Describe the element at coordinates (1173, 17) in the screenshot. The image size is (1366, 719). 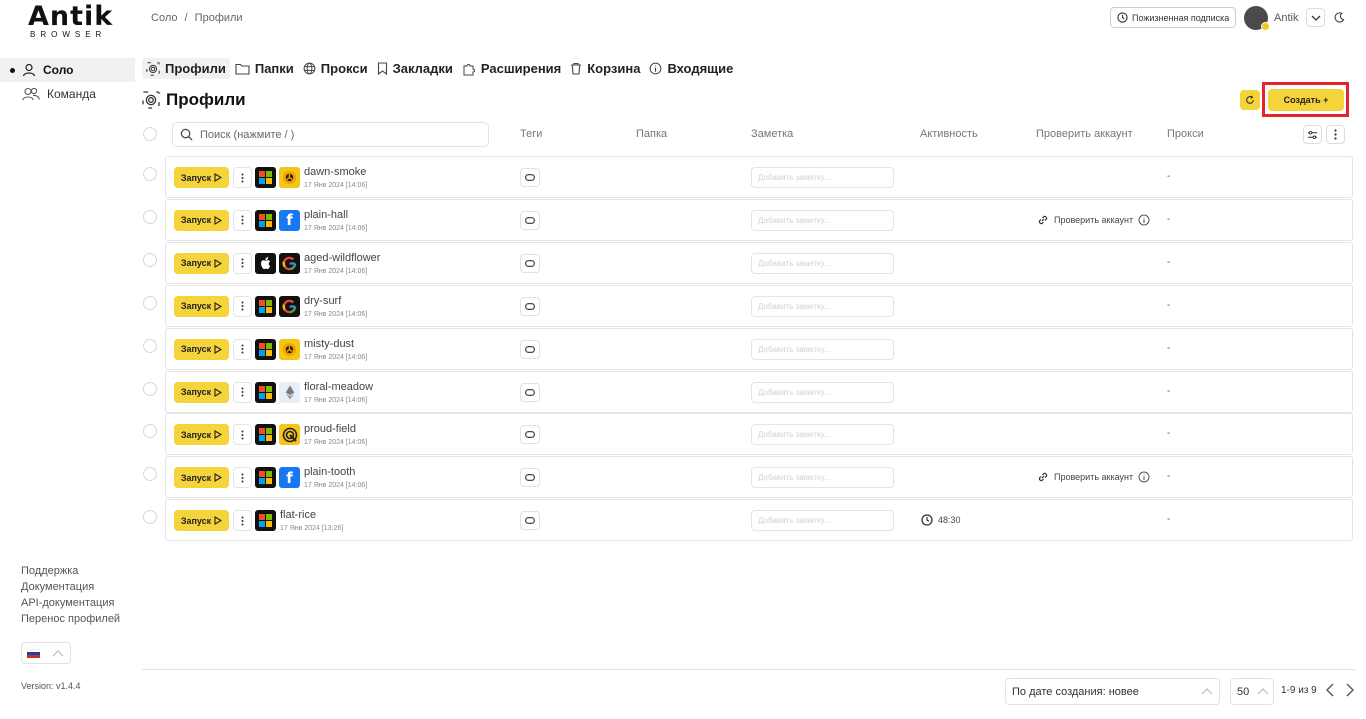
I see `subscription-button: Пожизненная подписка` at that location.